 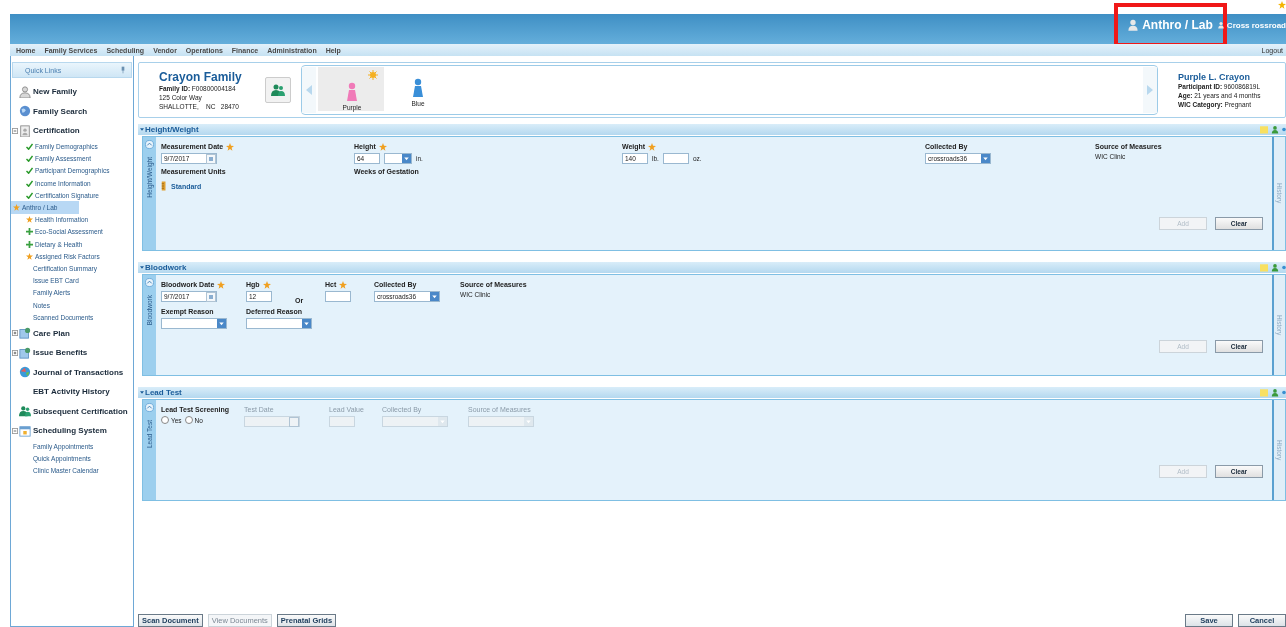 What do you see at coordinates (78, 372) in the screenshot?
I see `sidebar-item: Journal of Transactions` at bounding box center [78, 372].